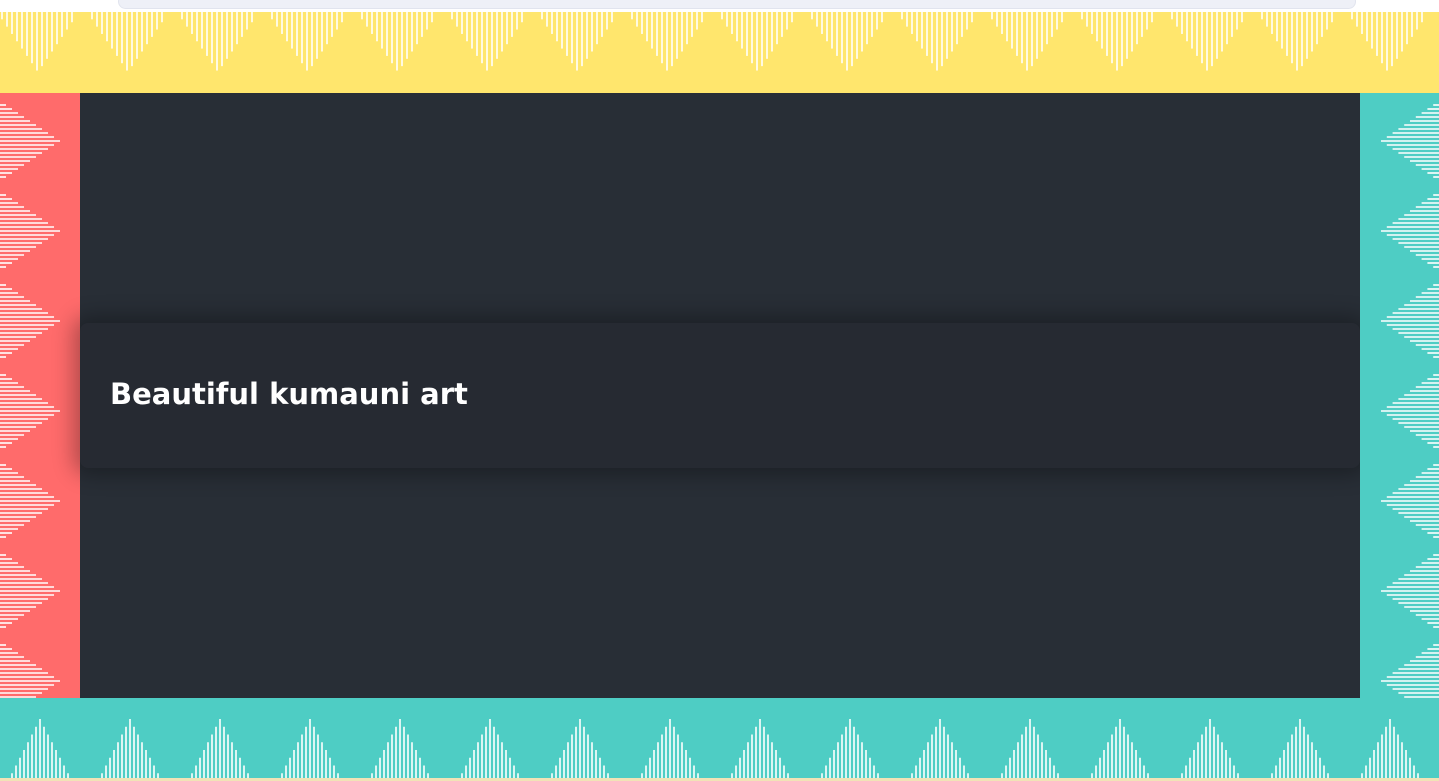 This screenshot has height=781, width=1439. I want to click on left-triangle-pattern, so click(30, 401).